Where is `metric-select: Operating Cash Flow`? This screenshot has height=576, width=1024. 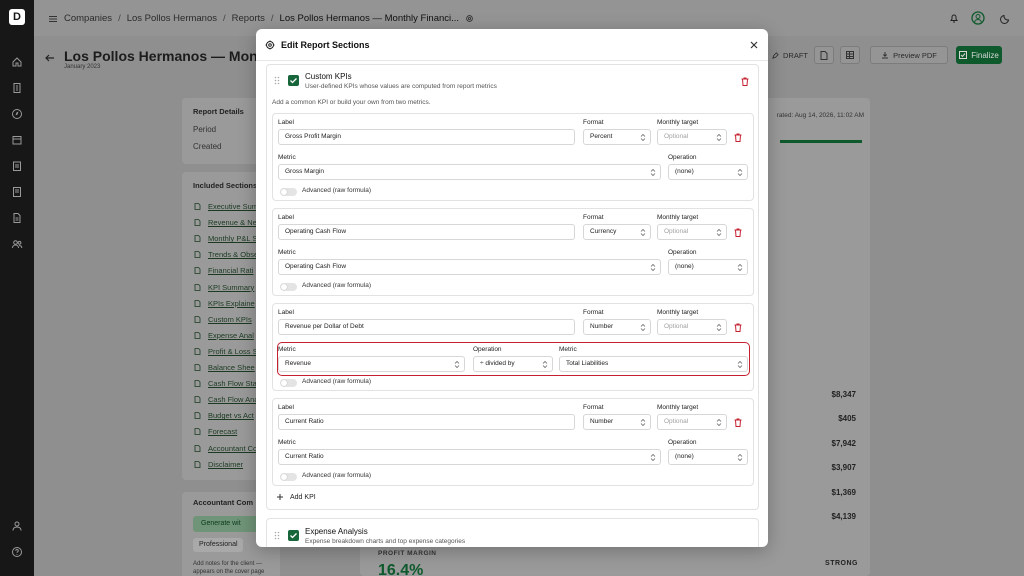
metric-select: Operating Cash Flow is located at coordinates (469, 267).